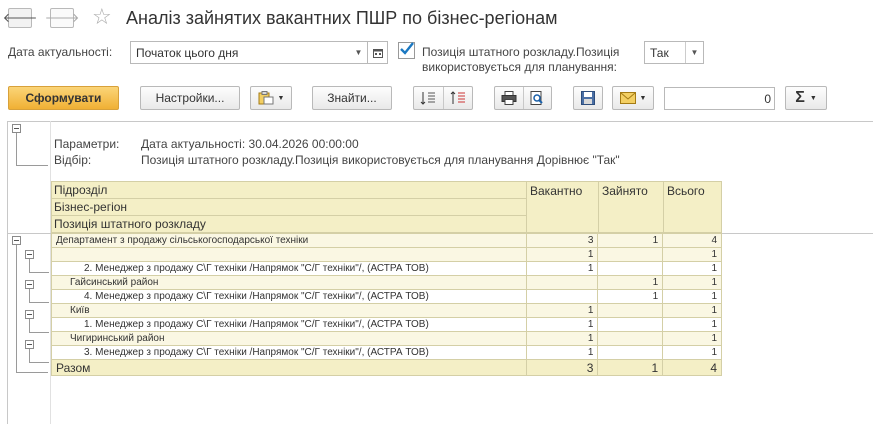 The height and width of the screenshot is (424, 873). I want to click on total-total: 4, so click(692, 367).